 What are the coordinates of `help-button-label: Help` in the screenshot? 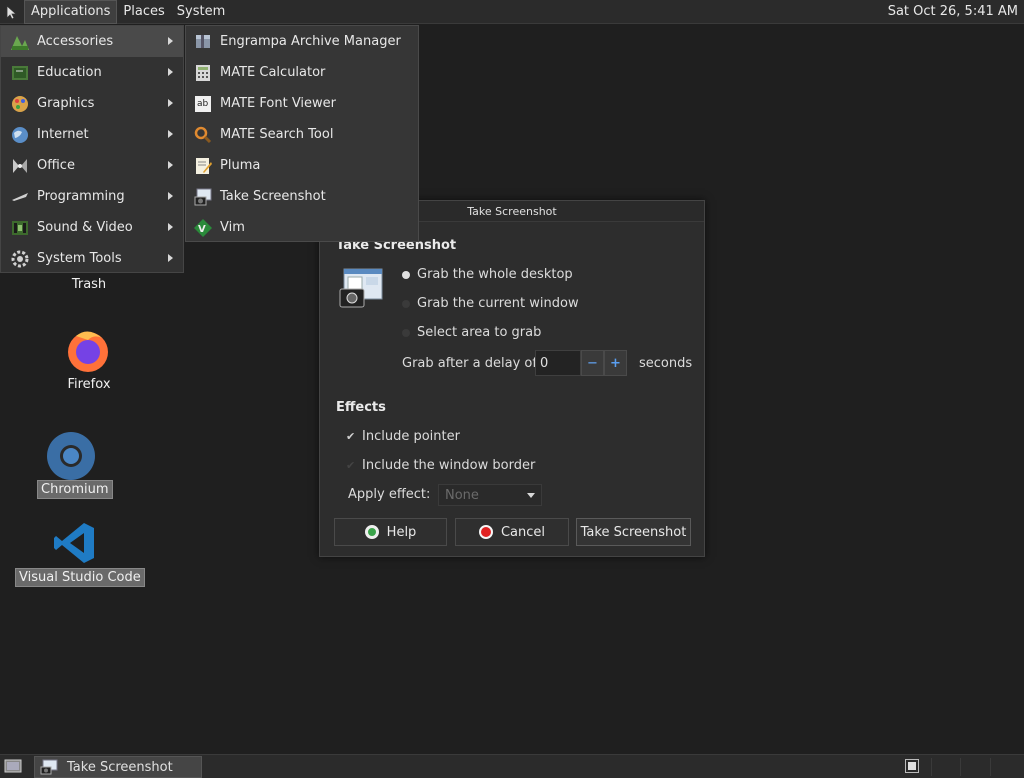 It's located at (401, 532).